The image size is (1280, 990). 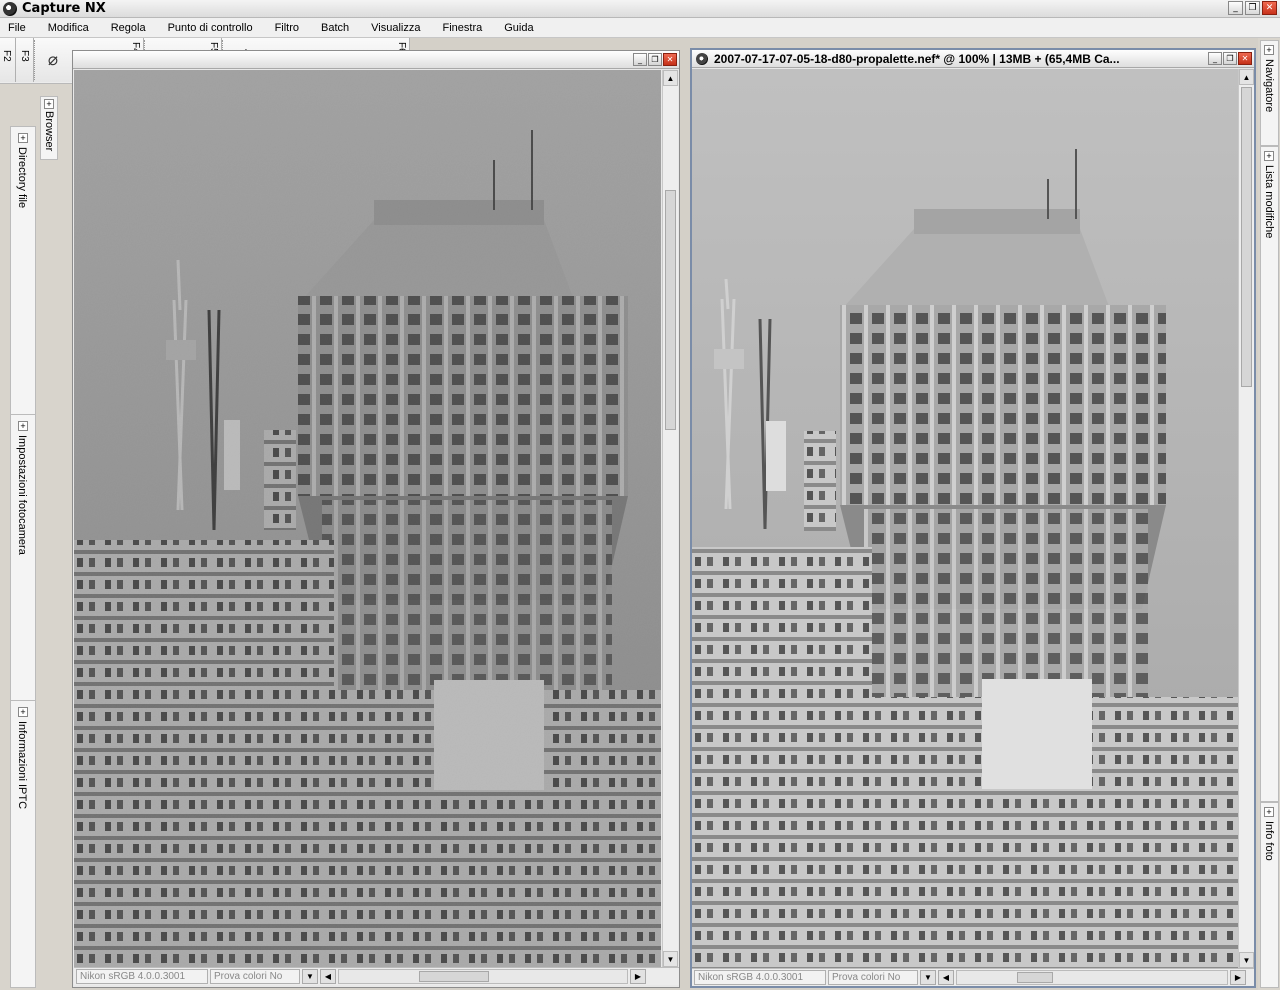 I want to click on navigator-panel-tab: + Navigatore, so click(x=1269, y=93).